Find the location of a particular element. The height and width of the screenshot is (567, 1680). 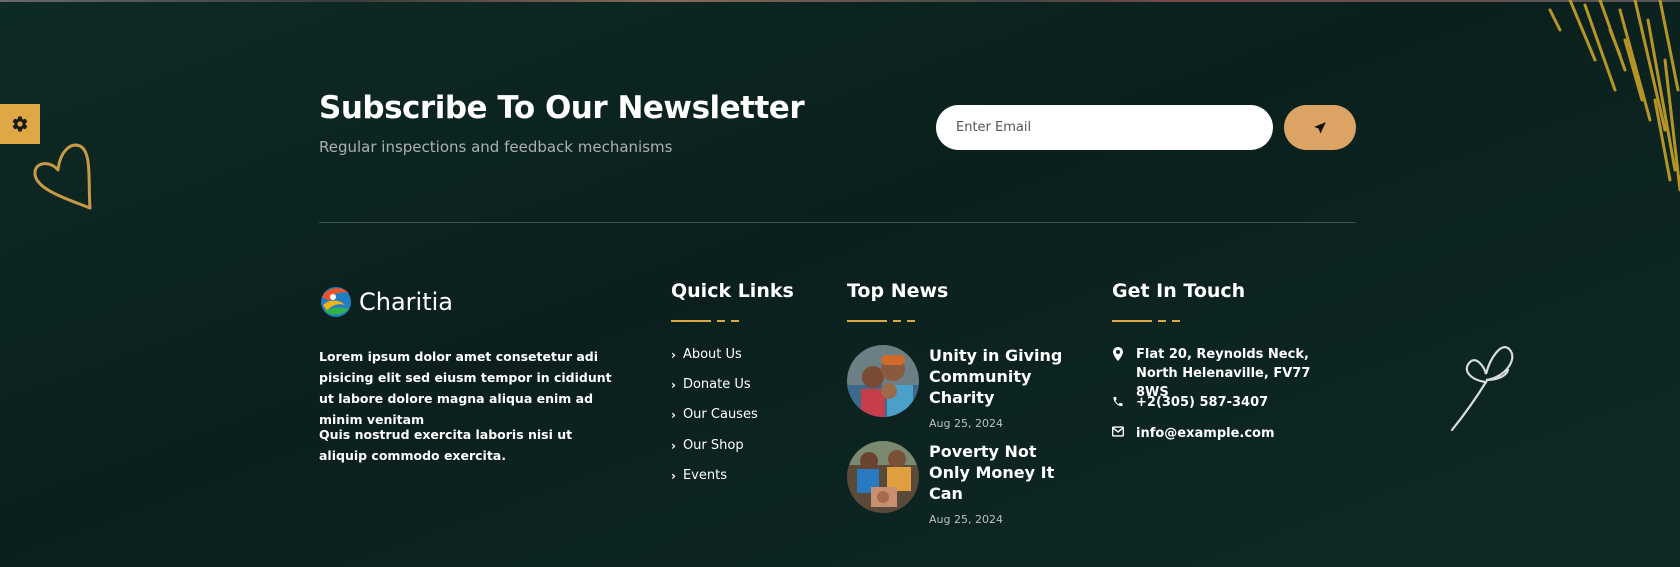

paper-plane-icon is located at coordinates (1320, 127).